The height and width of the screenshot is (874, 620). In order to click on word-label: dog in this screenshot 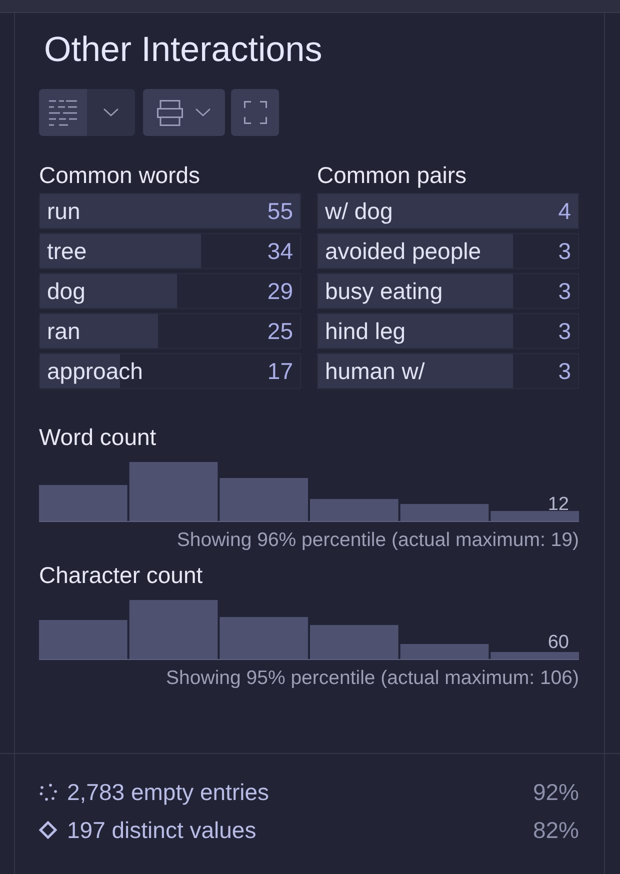, I will do `click(66, 291)`.